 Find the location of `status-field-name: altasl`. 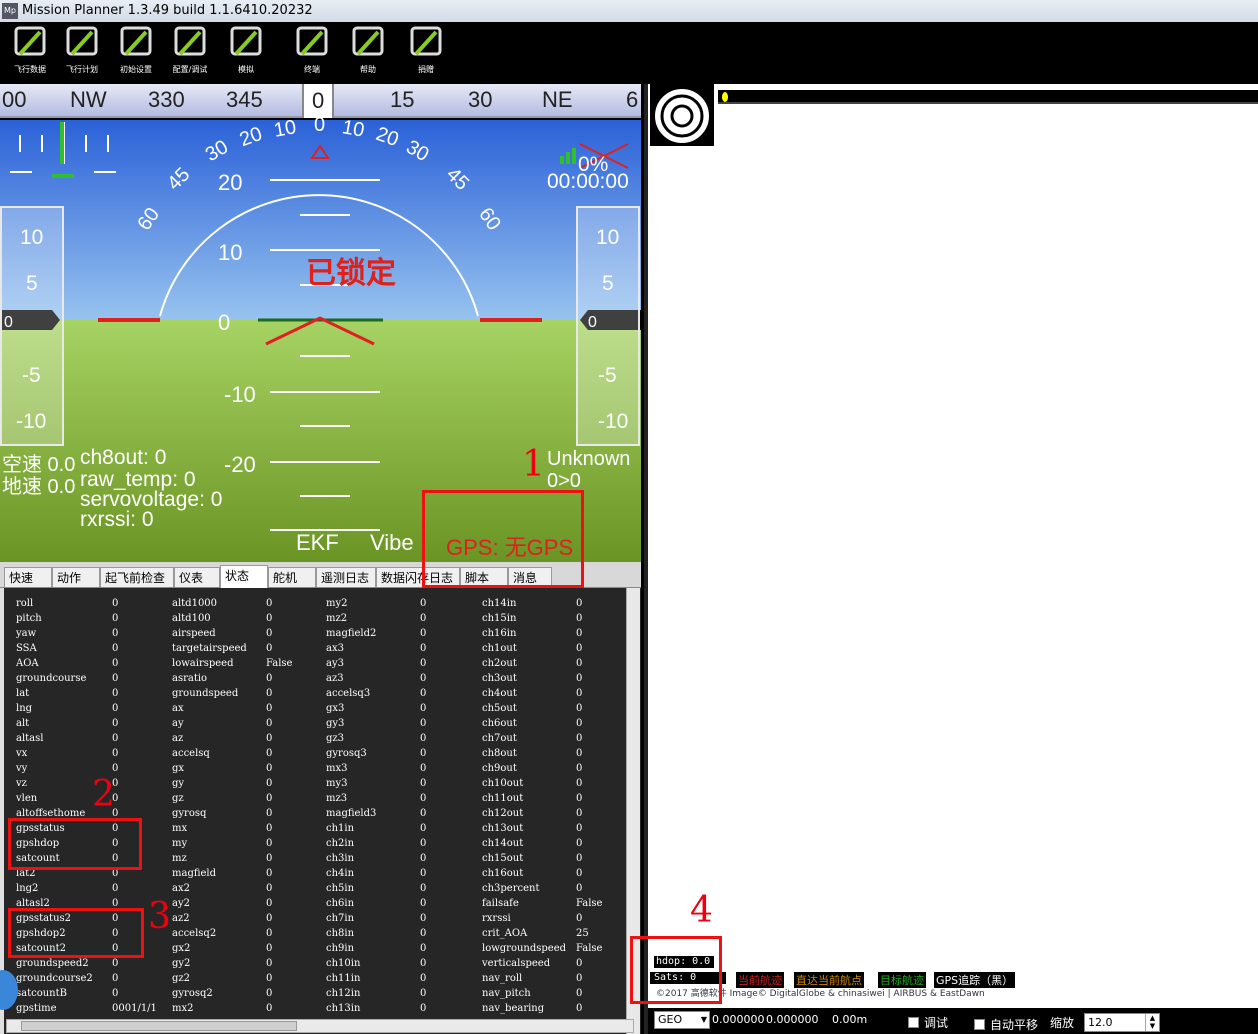

status-field-name: altasl is located at coordinates (29, 738).